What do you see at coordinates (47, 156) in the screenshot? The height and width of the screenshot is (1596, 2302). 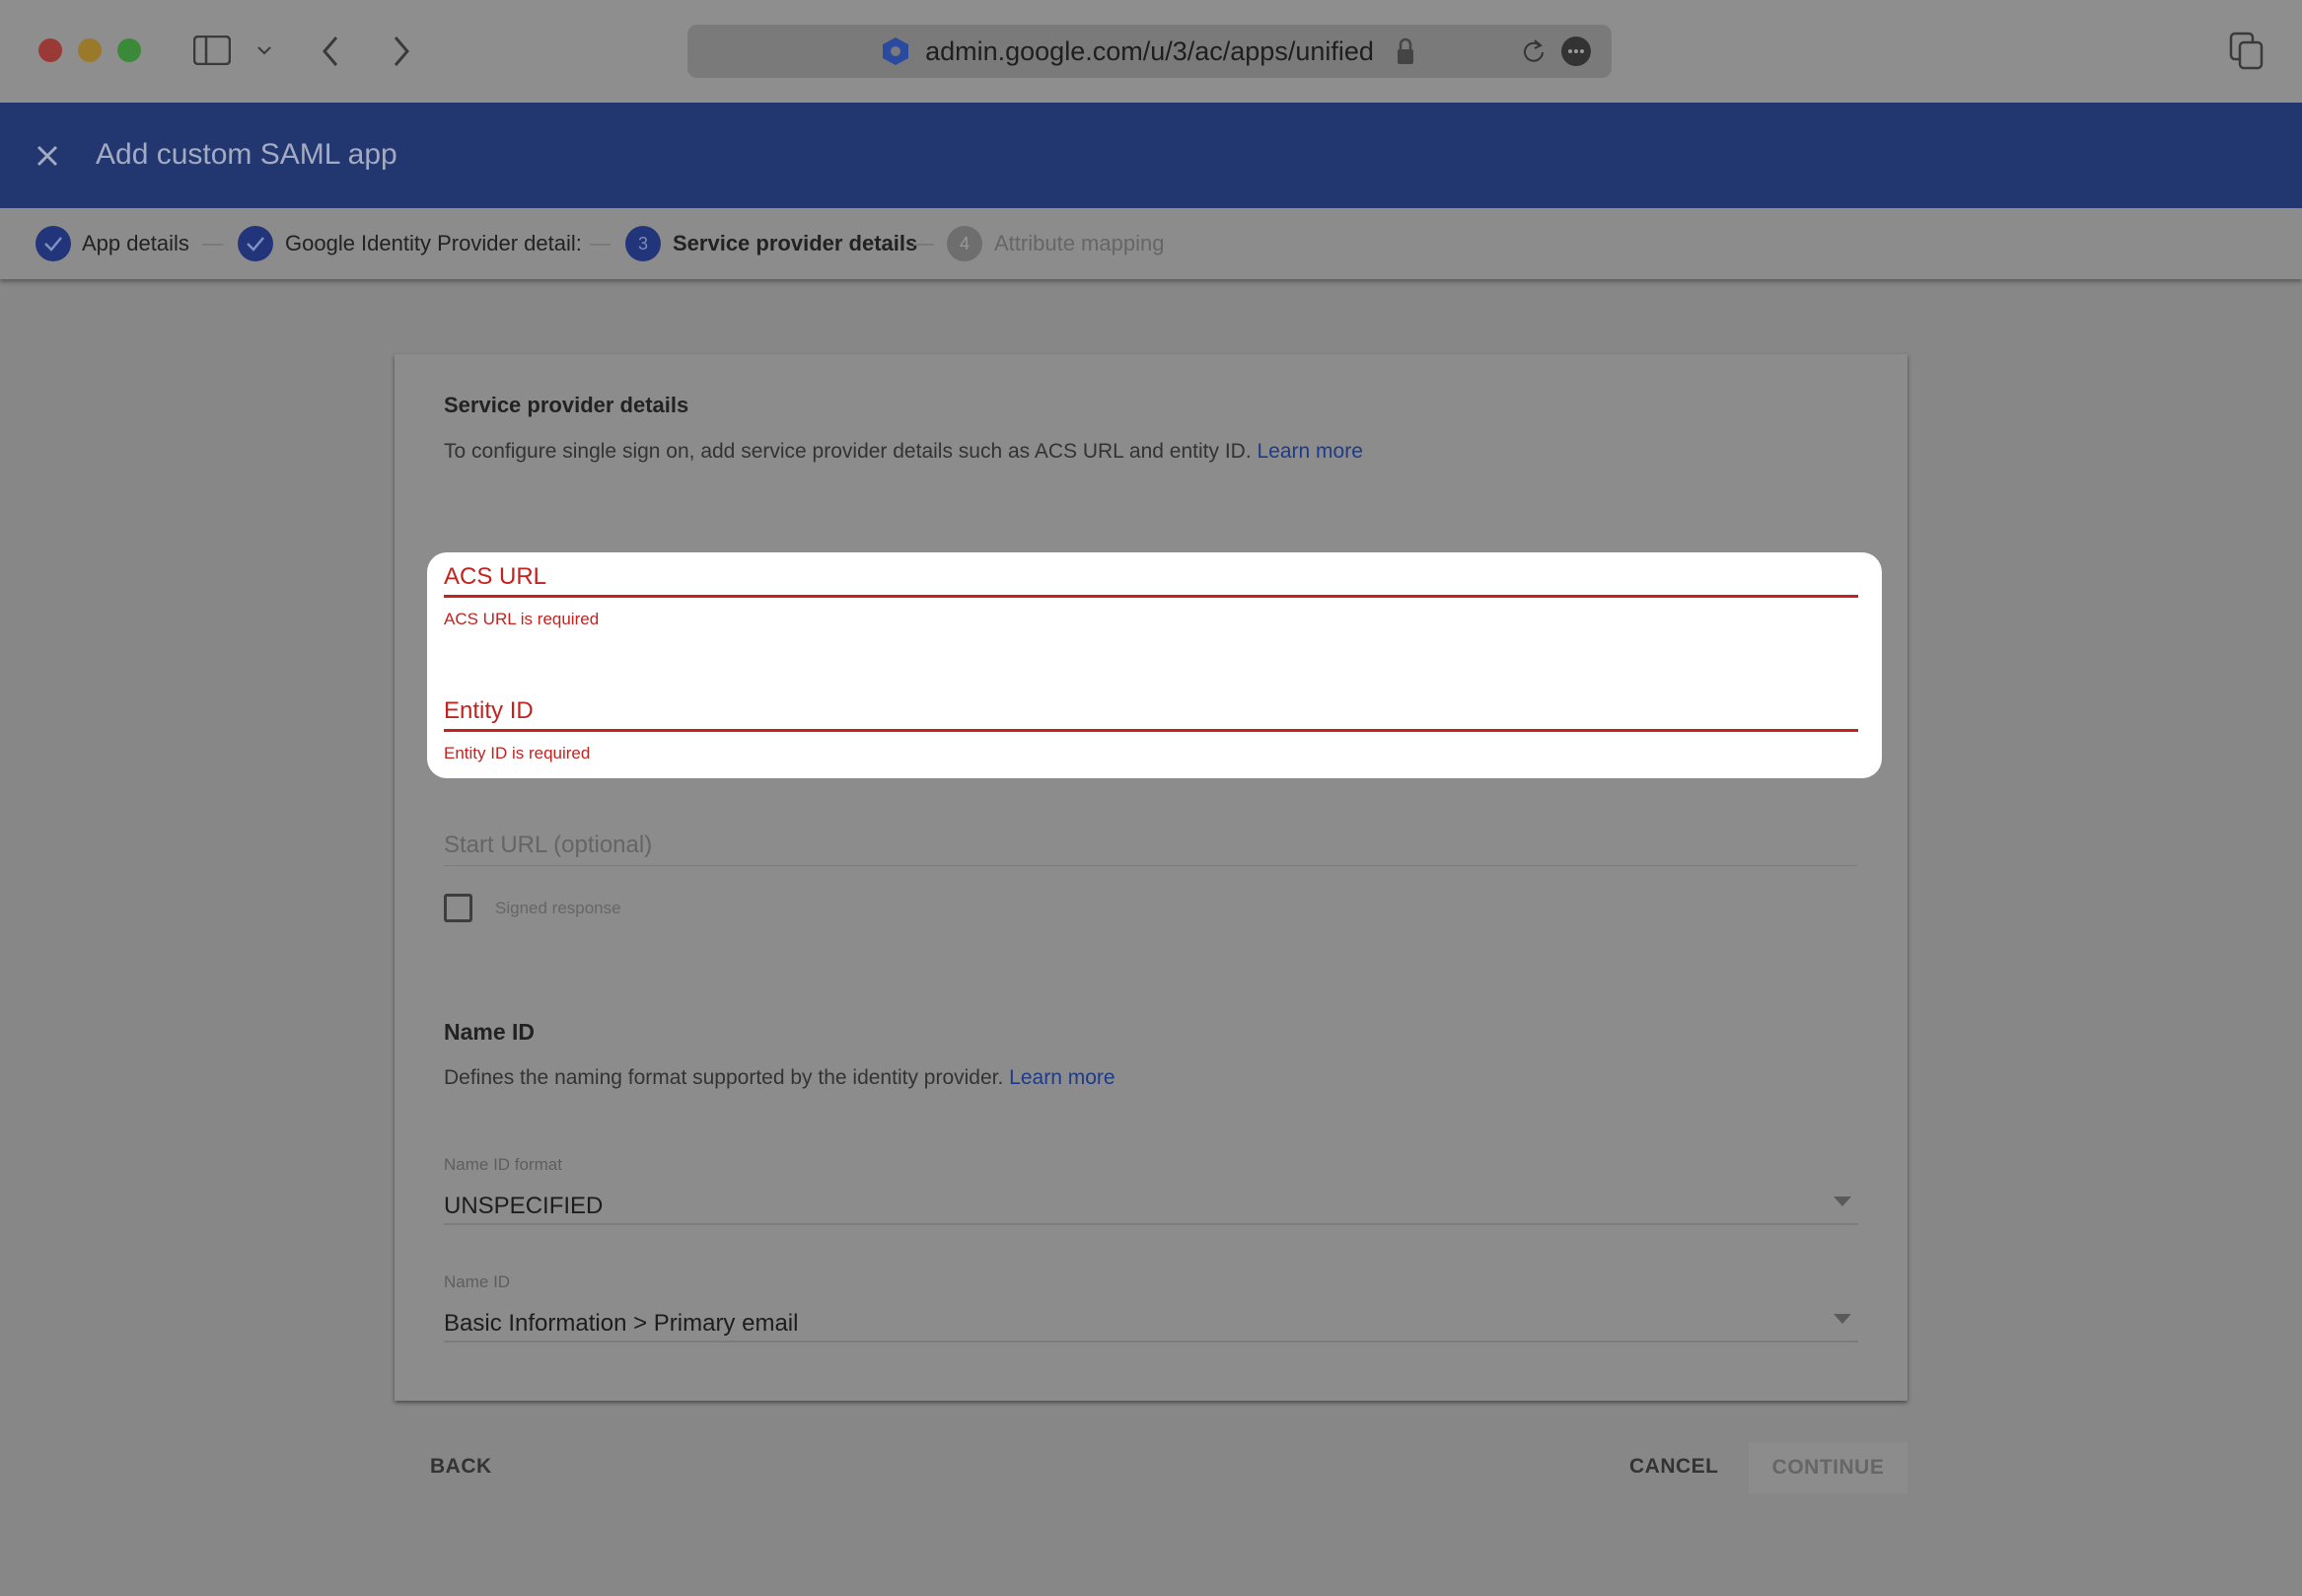 I see `close-icon` at bounding box center [47, 156].